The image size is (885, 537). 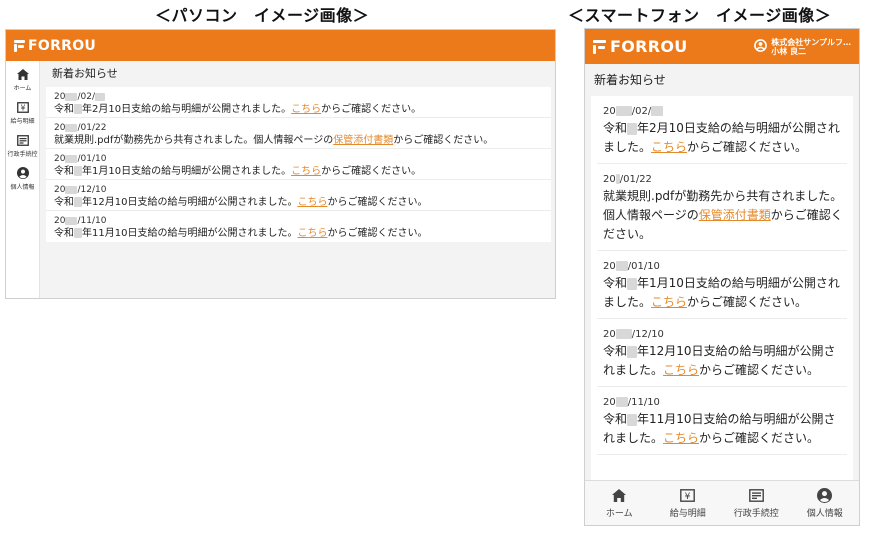 I want to click on sidebar-item-label: ホーム, so click(x=22, y=88).